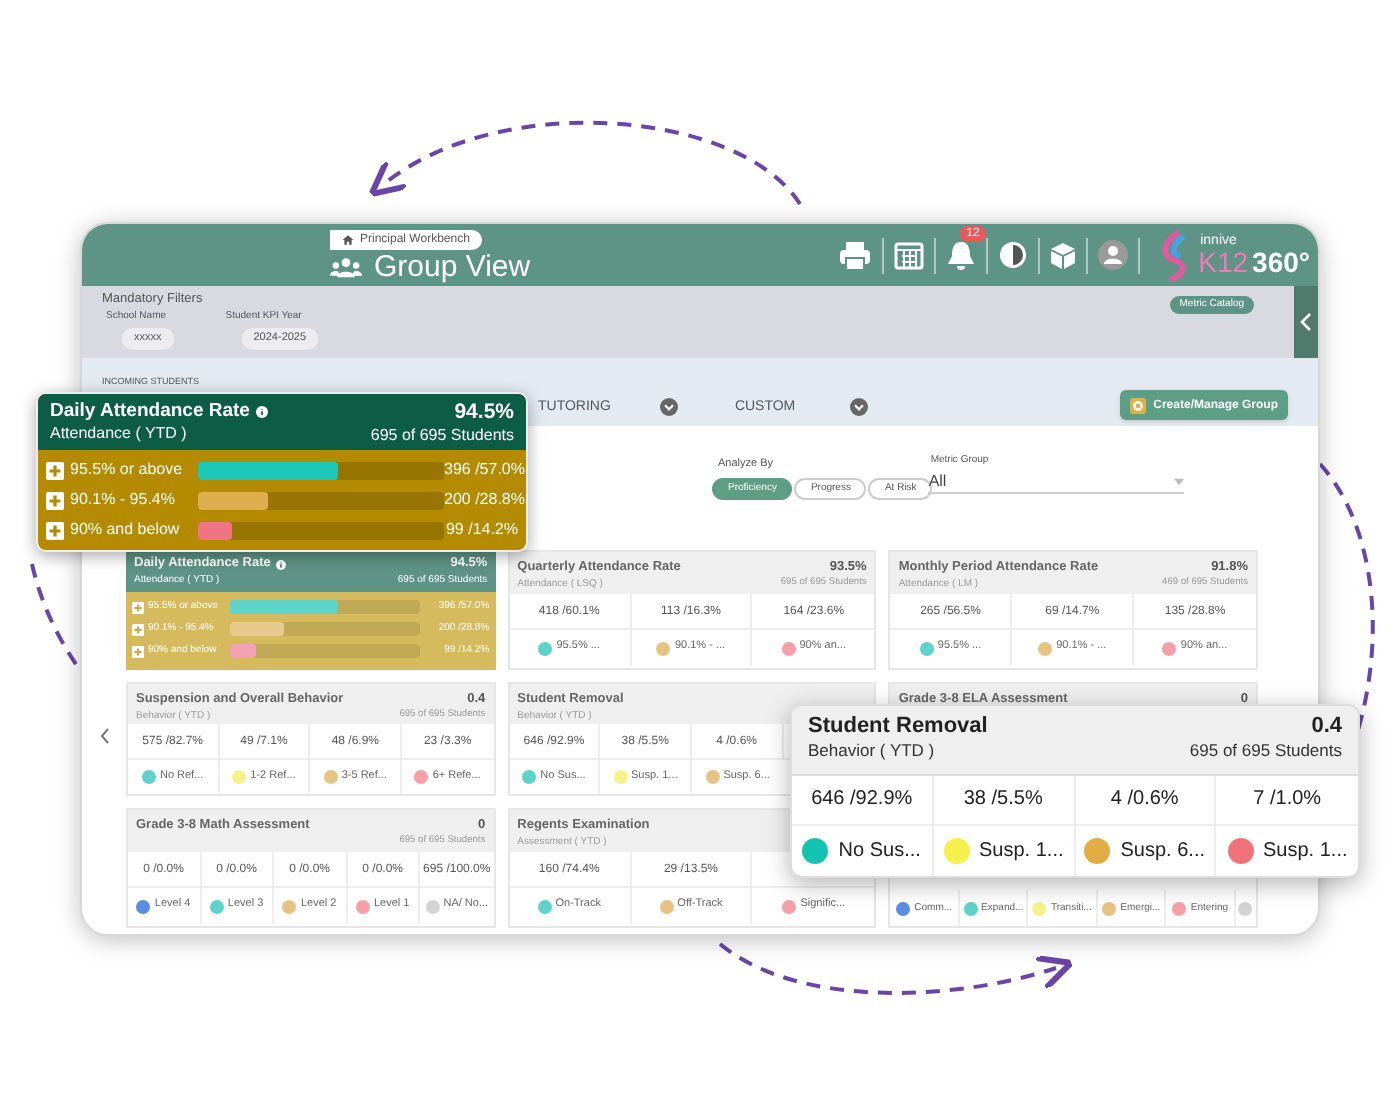  Describe the element at coordinates (1137, 405) in the screenshot. I see `gear-icon` at that location.